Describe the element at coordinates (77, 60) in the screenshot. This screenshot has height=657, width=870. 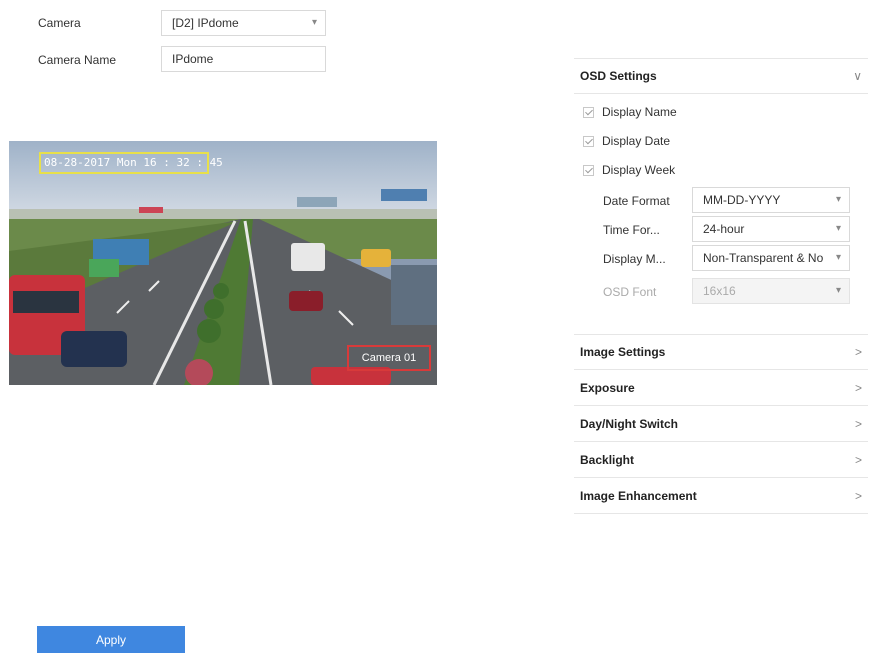
I see `camera-name-label: Camera Name` at that location.